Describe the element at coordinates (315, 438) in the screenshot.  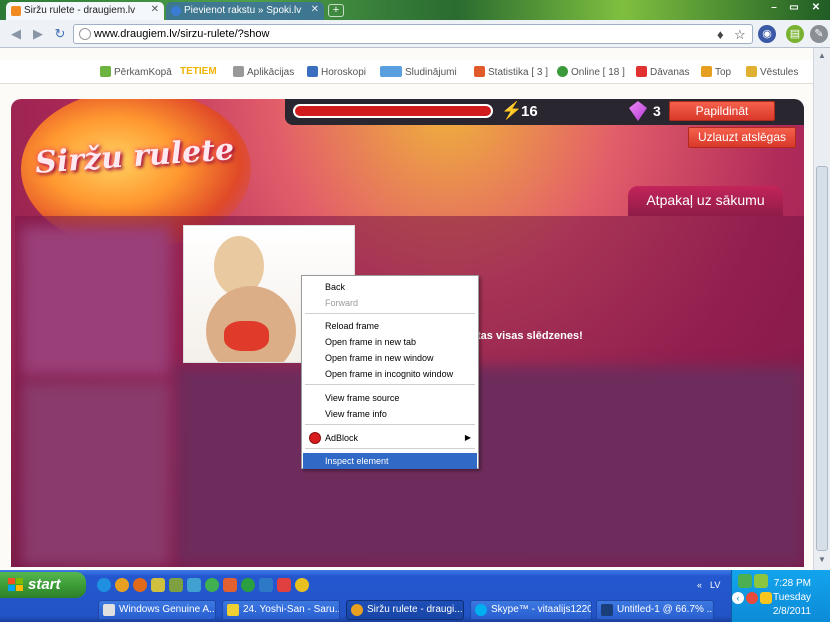
I see `adblock-icon` at that location.